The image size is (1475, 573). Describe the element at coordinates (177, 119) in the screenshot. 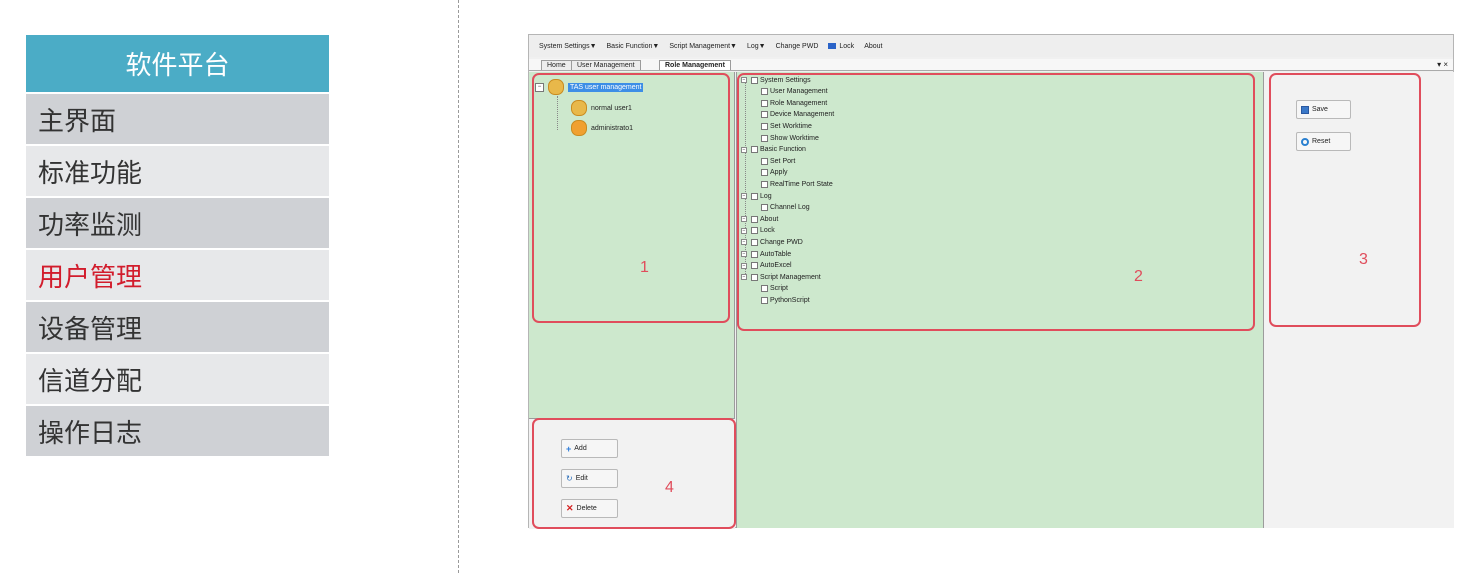

I see `nav-item-main: 主界面` at that location.